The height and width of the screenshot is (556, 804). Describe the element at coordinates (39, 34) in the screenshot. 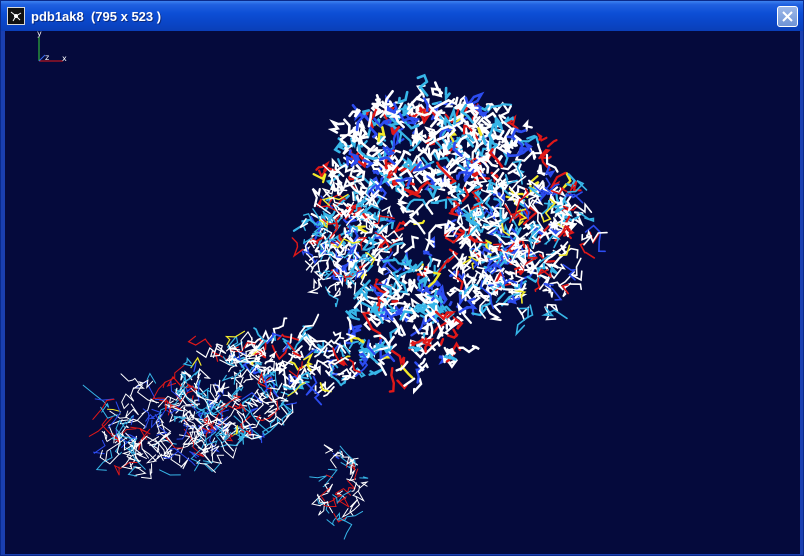

I see `axis-y-label: y` at that location.